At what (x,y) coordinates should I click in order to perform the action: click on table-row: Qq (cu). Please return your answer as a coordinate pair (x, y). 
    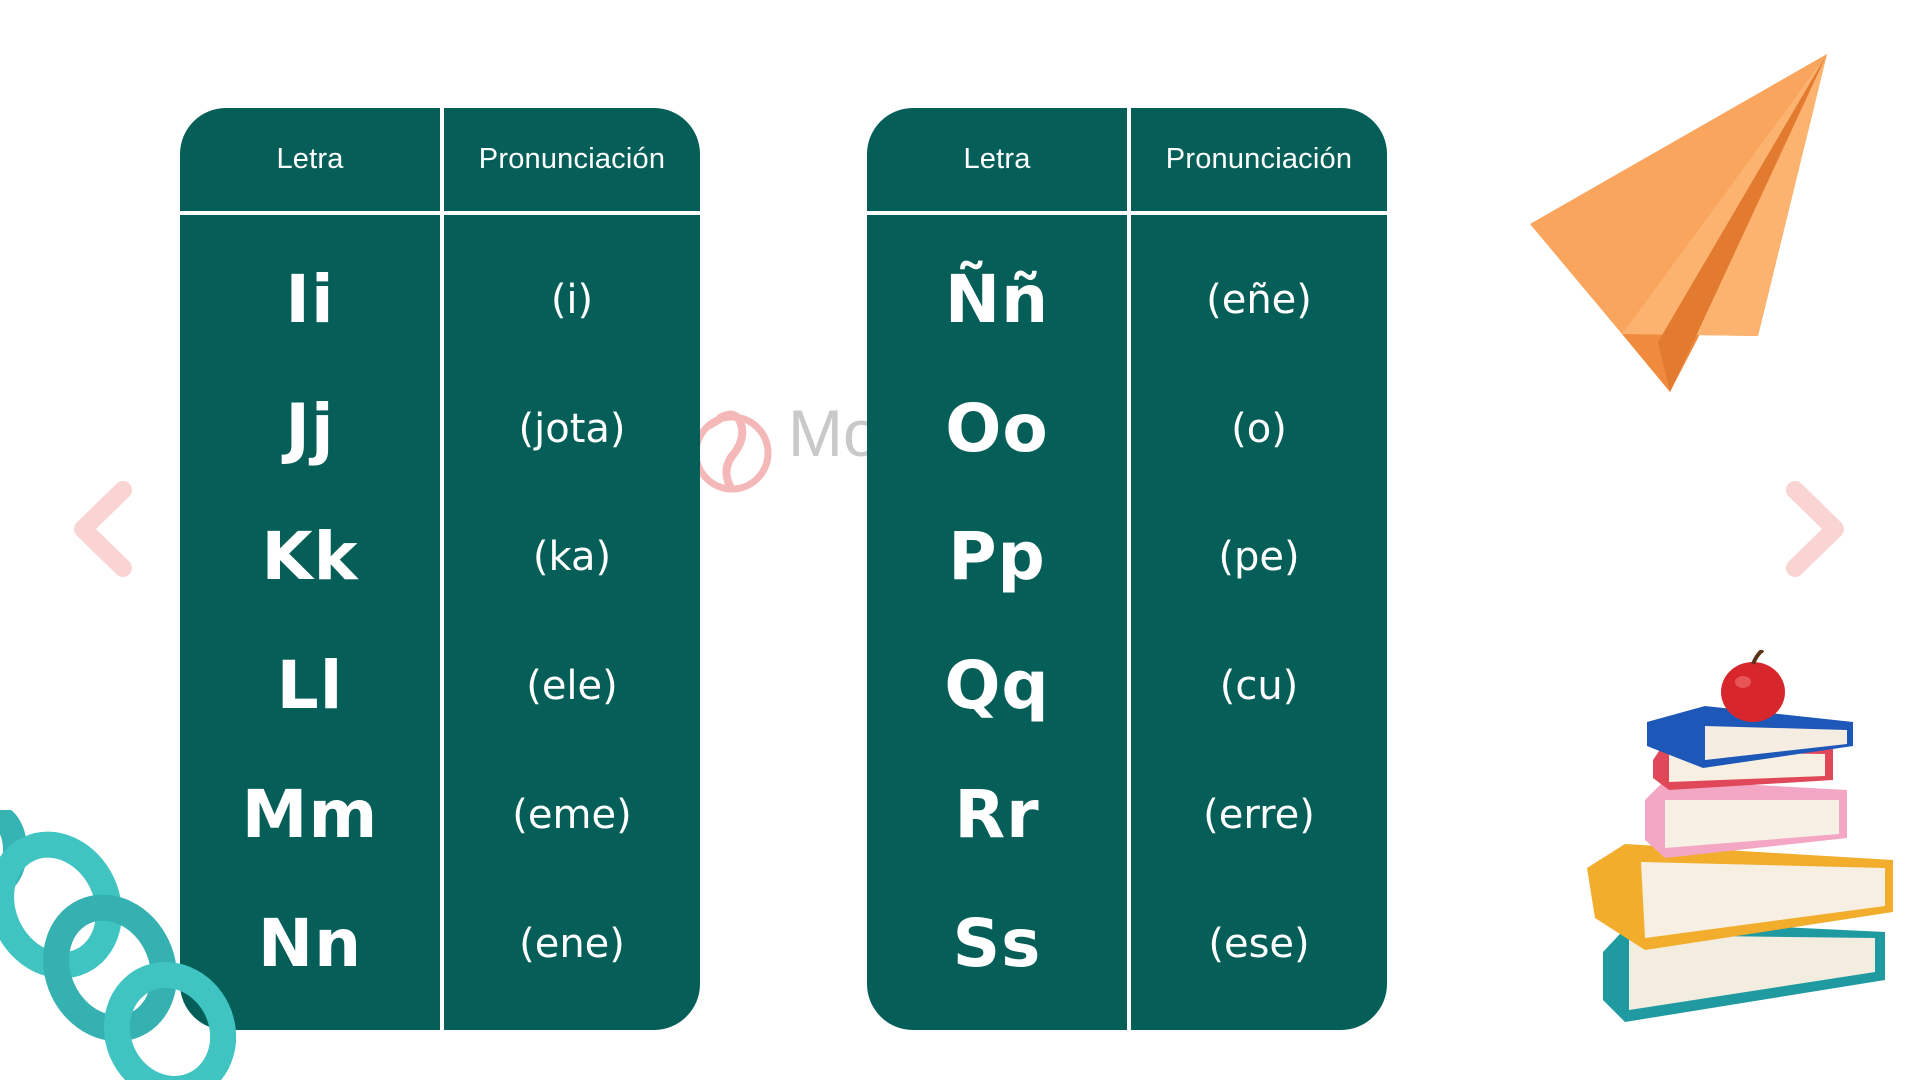
    Looking at the image, I should click on (1127, 685).